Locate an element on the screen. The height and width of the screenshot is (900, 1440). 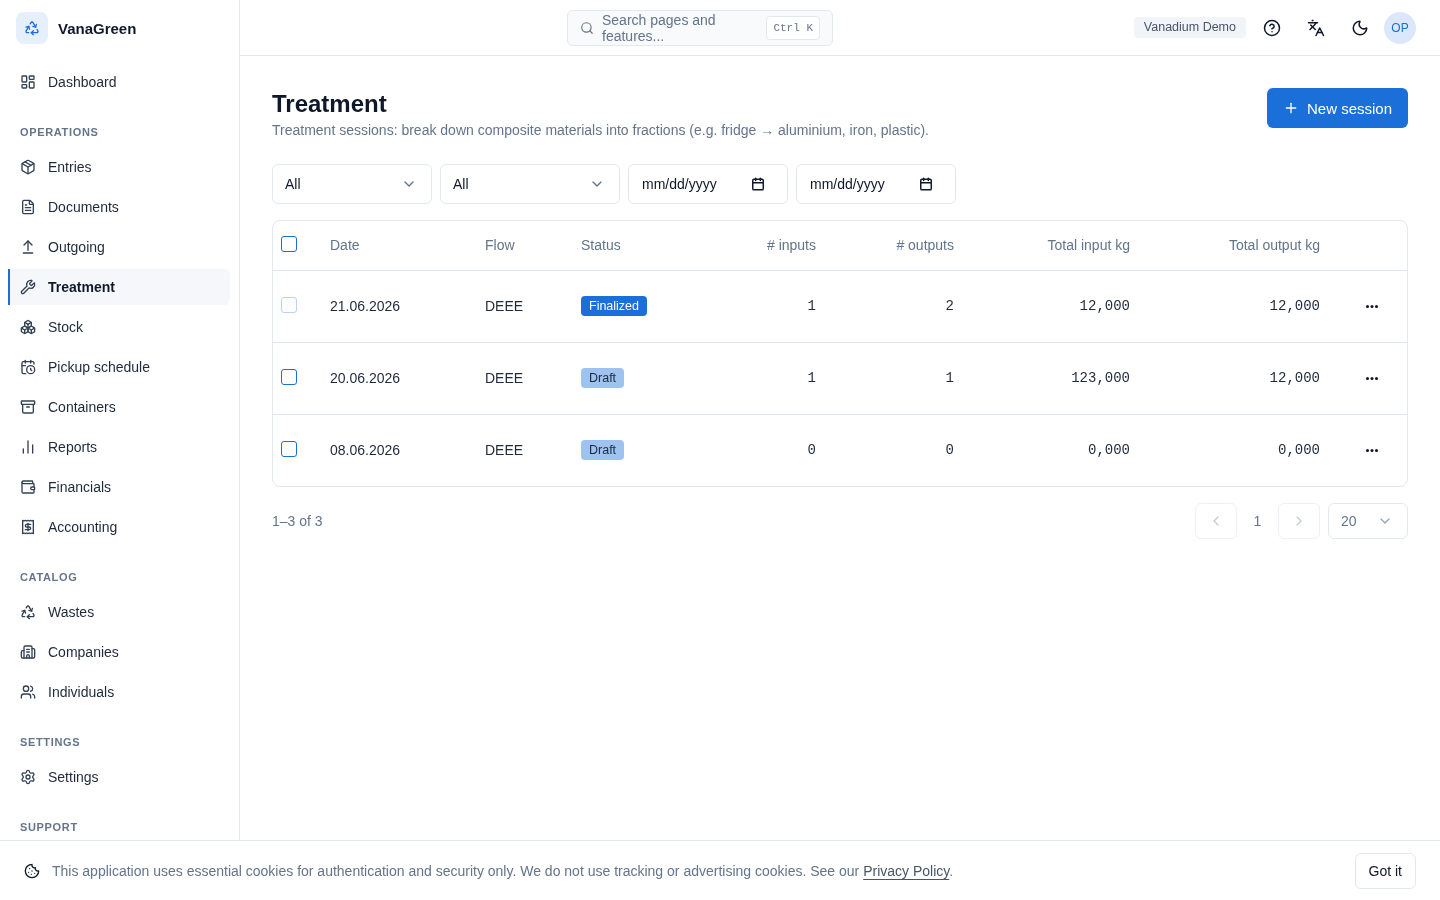
wrench-icon is located at coordinates (28, 287).